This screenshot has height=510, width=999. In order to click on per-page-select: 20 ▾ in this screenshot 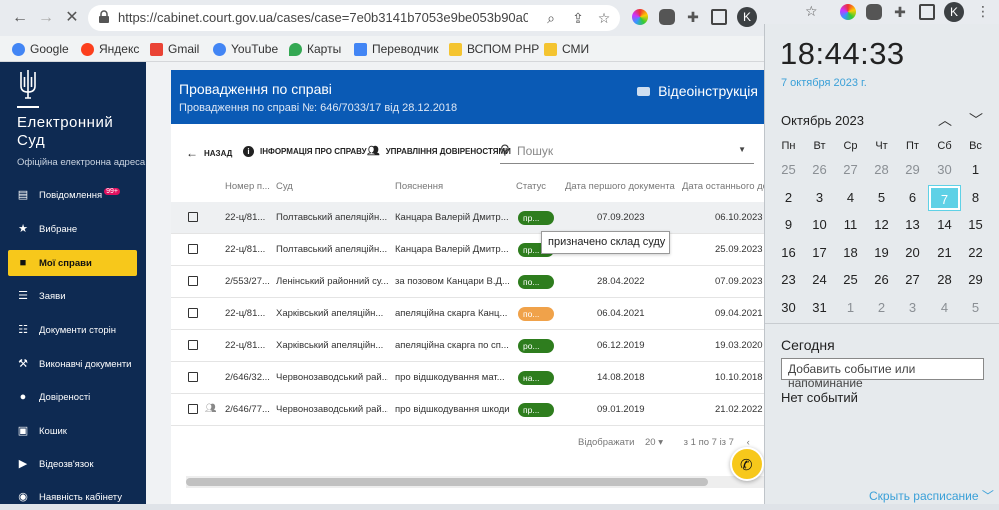, I will do `click(654, 442)`.